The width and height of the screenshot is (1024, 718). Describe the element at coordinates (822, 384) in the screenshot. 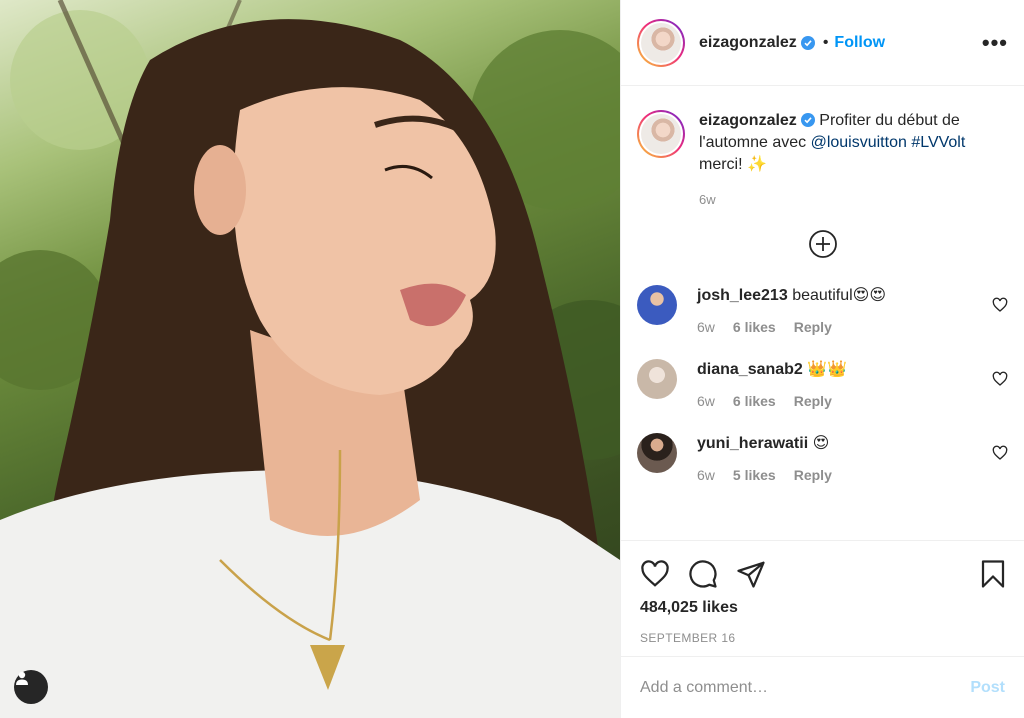

I see `comment-item: diana_sanab2 👑👑 6w 6 likes Reply` at that location.